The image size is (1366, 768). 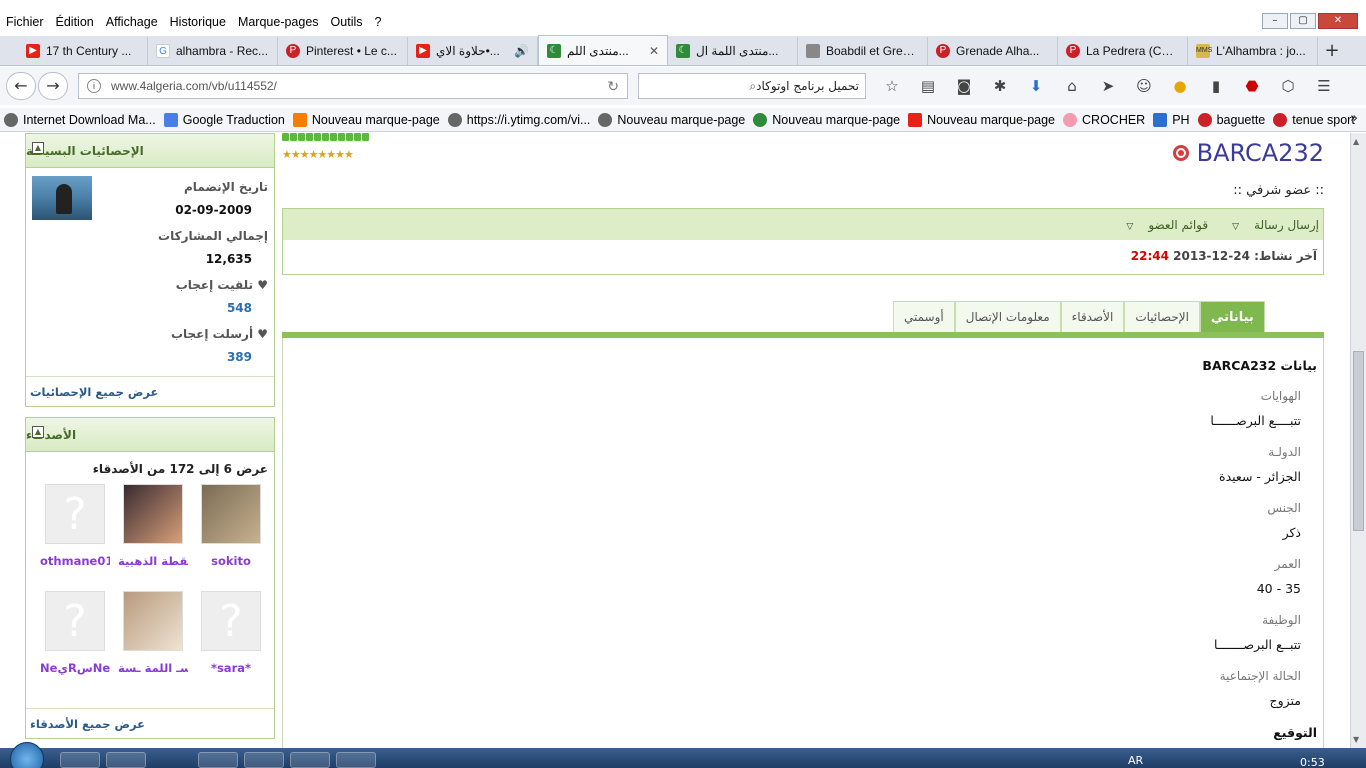 What do you see at coordinates (1216, 86) in the screenshot?
I see `battery-icon: ▮` at bounding box center [1216, 86].